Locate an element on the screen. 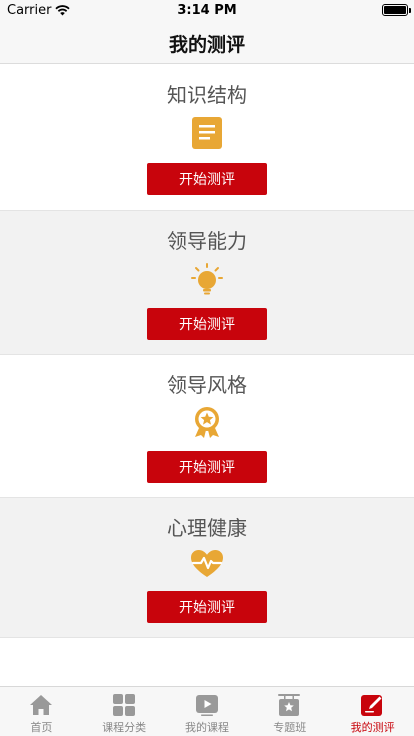 This screenshot has width=414, height=736. home-icon is located at coordinates (41, 705).